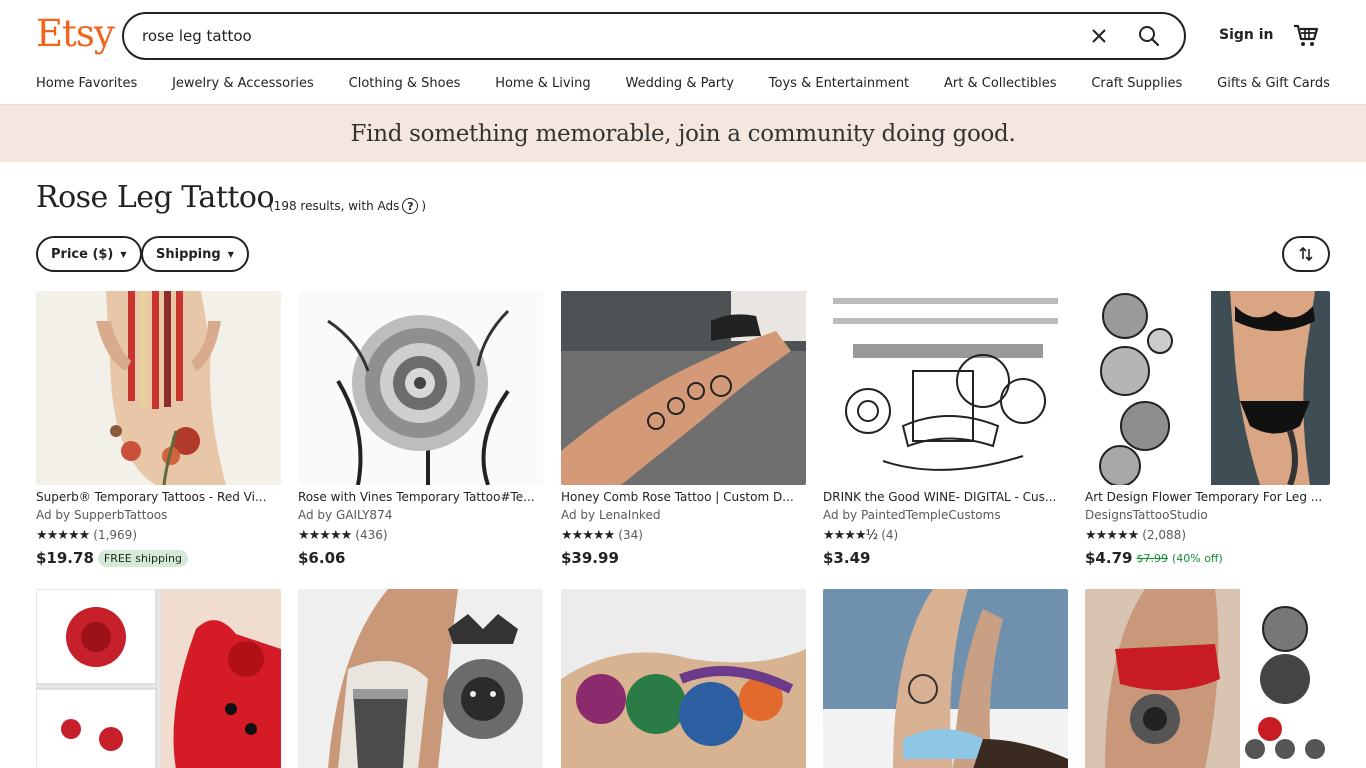 The image size is (1366, 768). Describe the element at coordinates (424, 206) in the screenshot. I see `results-count-close: )` at that location.